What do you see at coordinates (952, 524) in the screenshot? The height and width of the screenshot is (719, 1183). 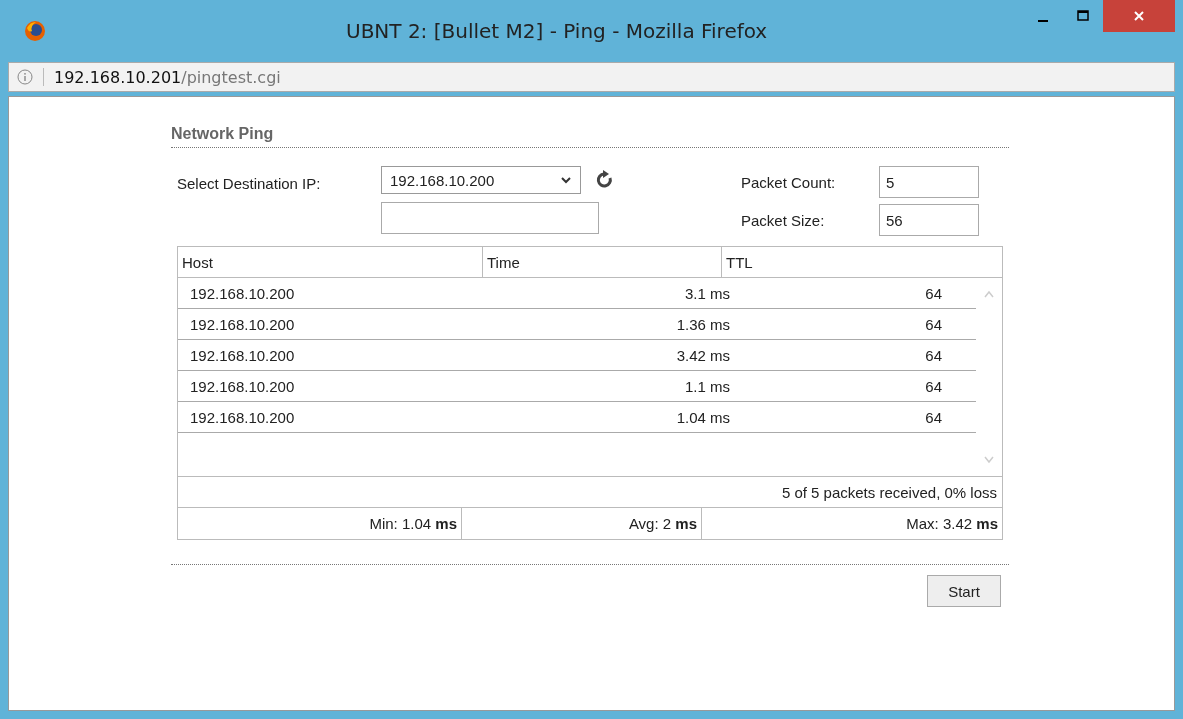 I see `stat-cell-text: Max: 3.42 ms` at bounding box center [952, 524].